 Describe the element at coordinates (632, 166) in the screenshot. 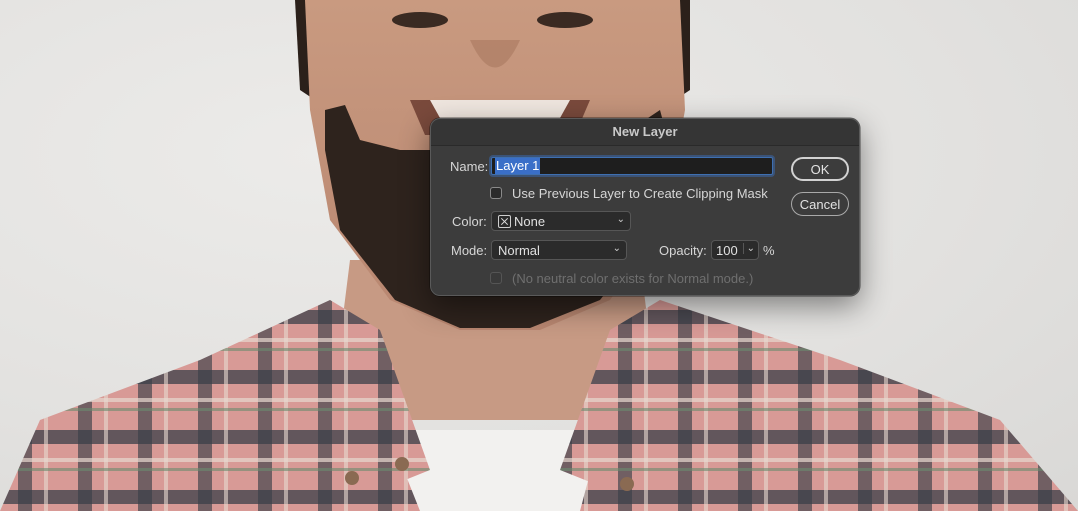

I see `layer-name-input: Layer 1` at that location.